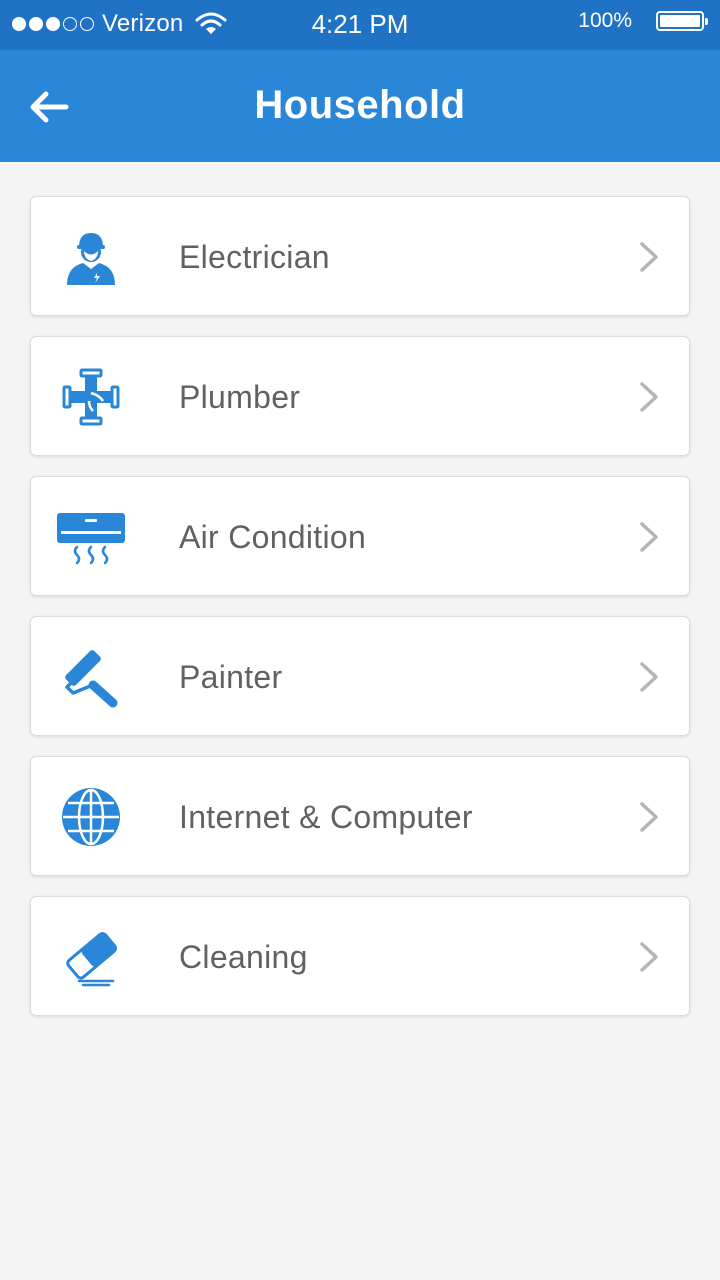 Image resolution: width=720 pixels, height=1280 pixels. What do you see at coordinates (643, 21) in the screenshot?
I see `status-right: 100%` at bounding box center [643, 21].